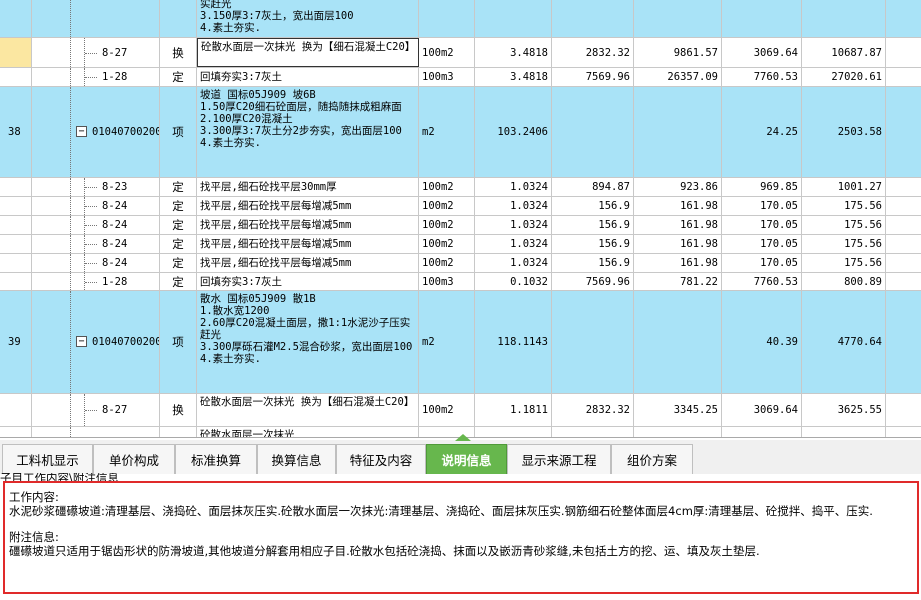 The image size is (921, 600). Describe the element at coordinates (678, 342) in the screenshot. I see `total` at that location.